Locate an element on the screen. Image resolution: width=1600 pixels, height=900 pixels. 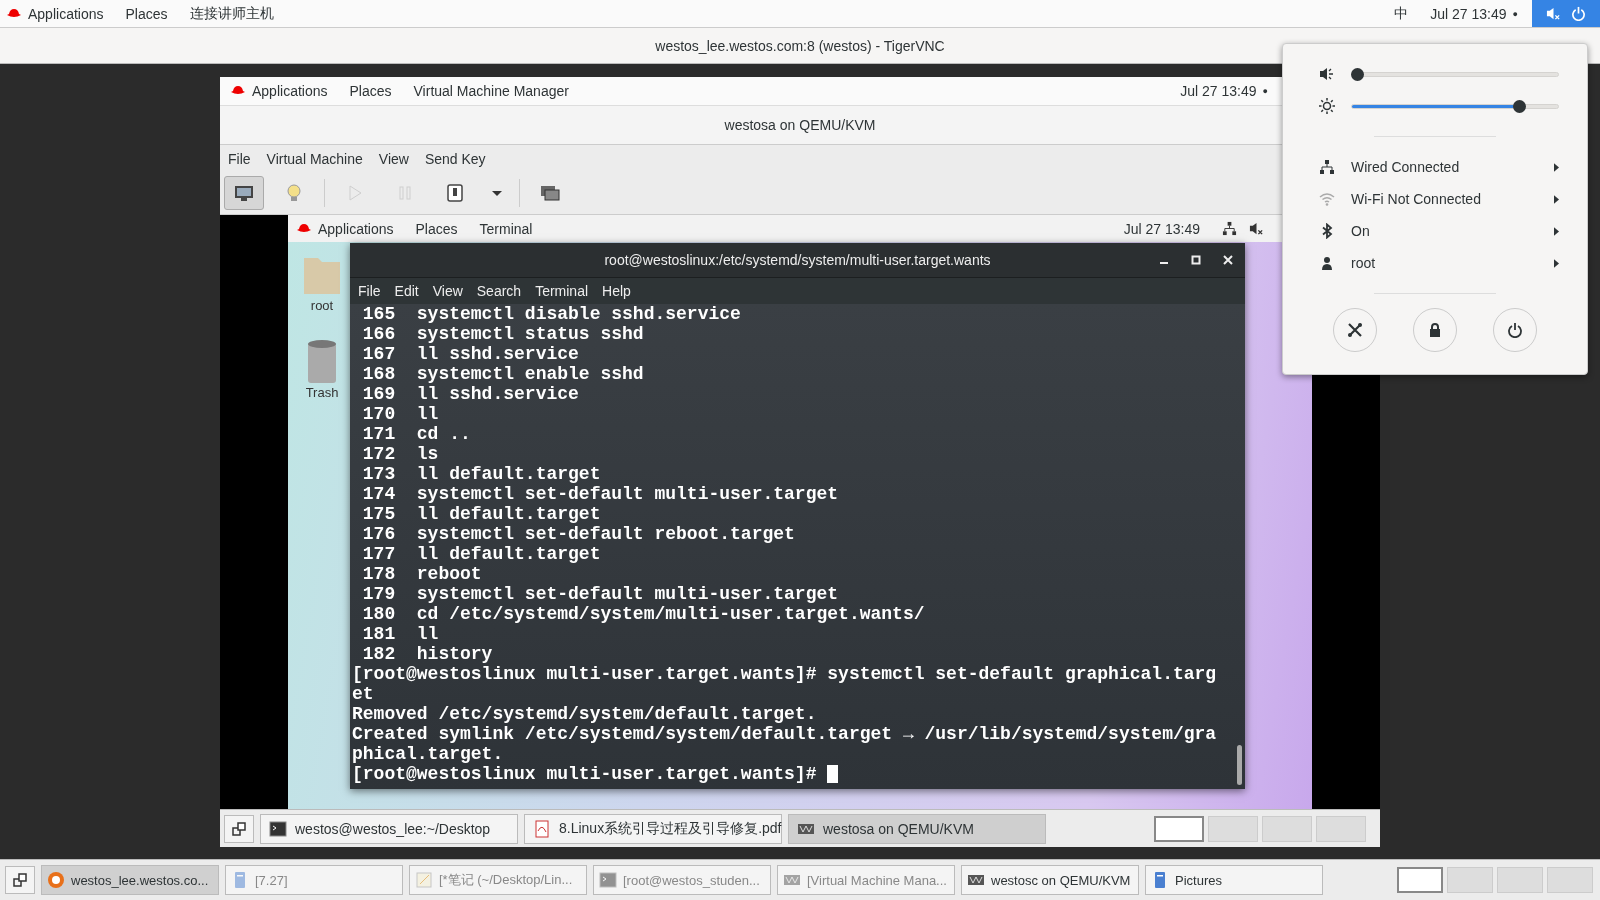
terminal-line: 172 ls is located at coordinates (400, 454).